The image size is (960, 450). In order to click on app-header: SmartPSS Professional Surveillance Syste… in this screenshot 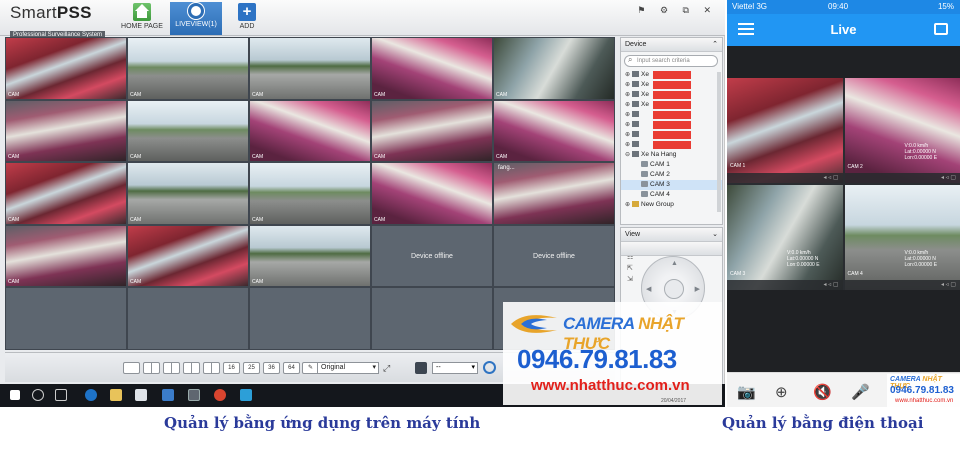, I will do `click(362, 19)`.